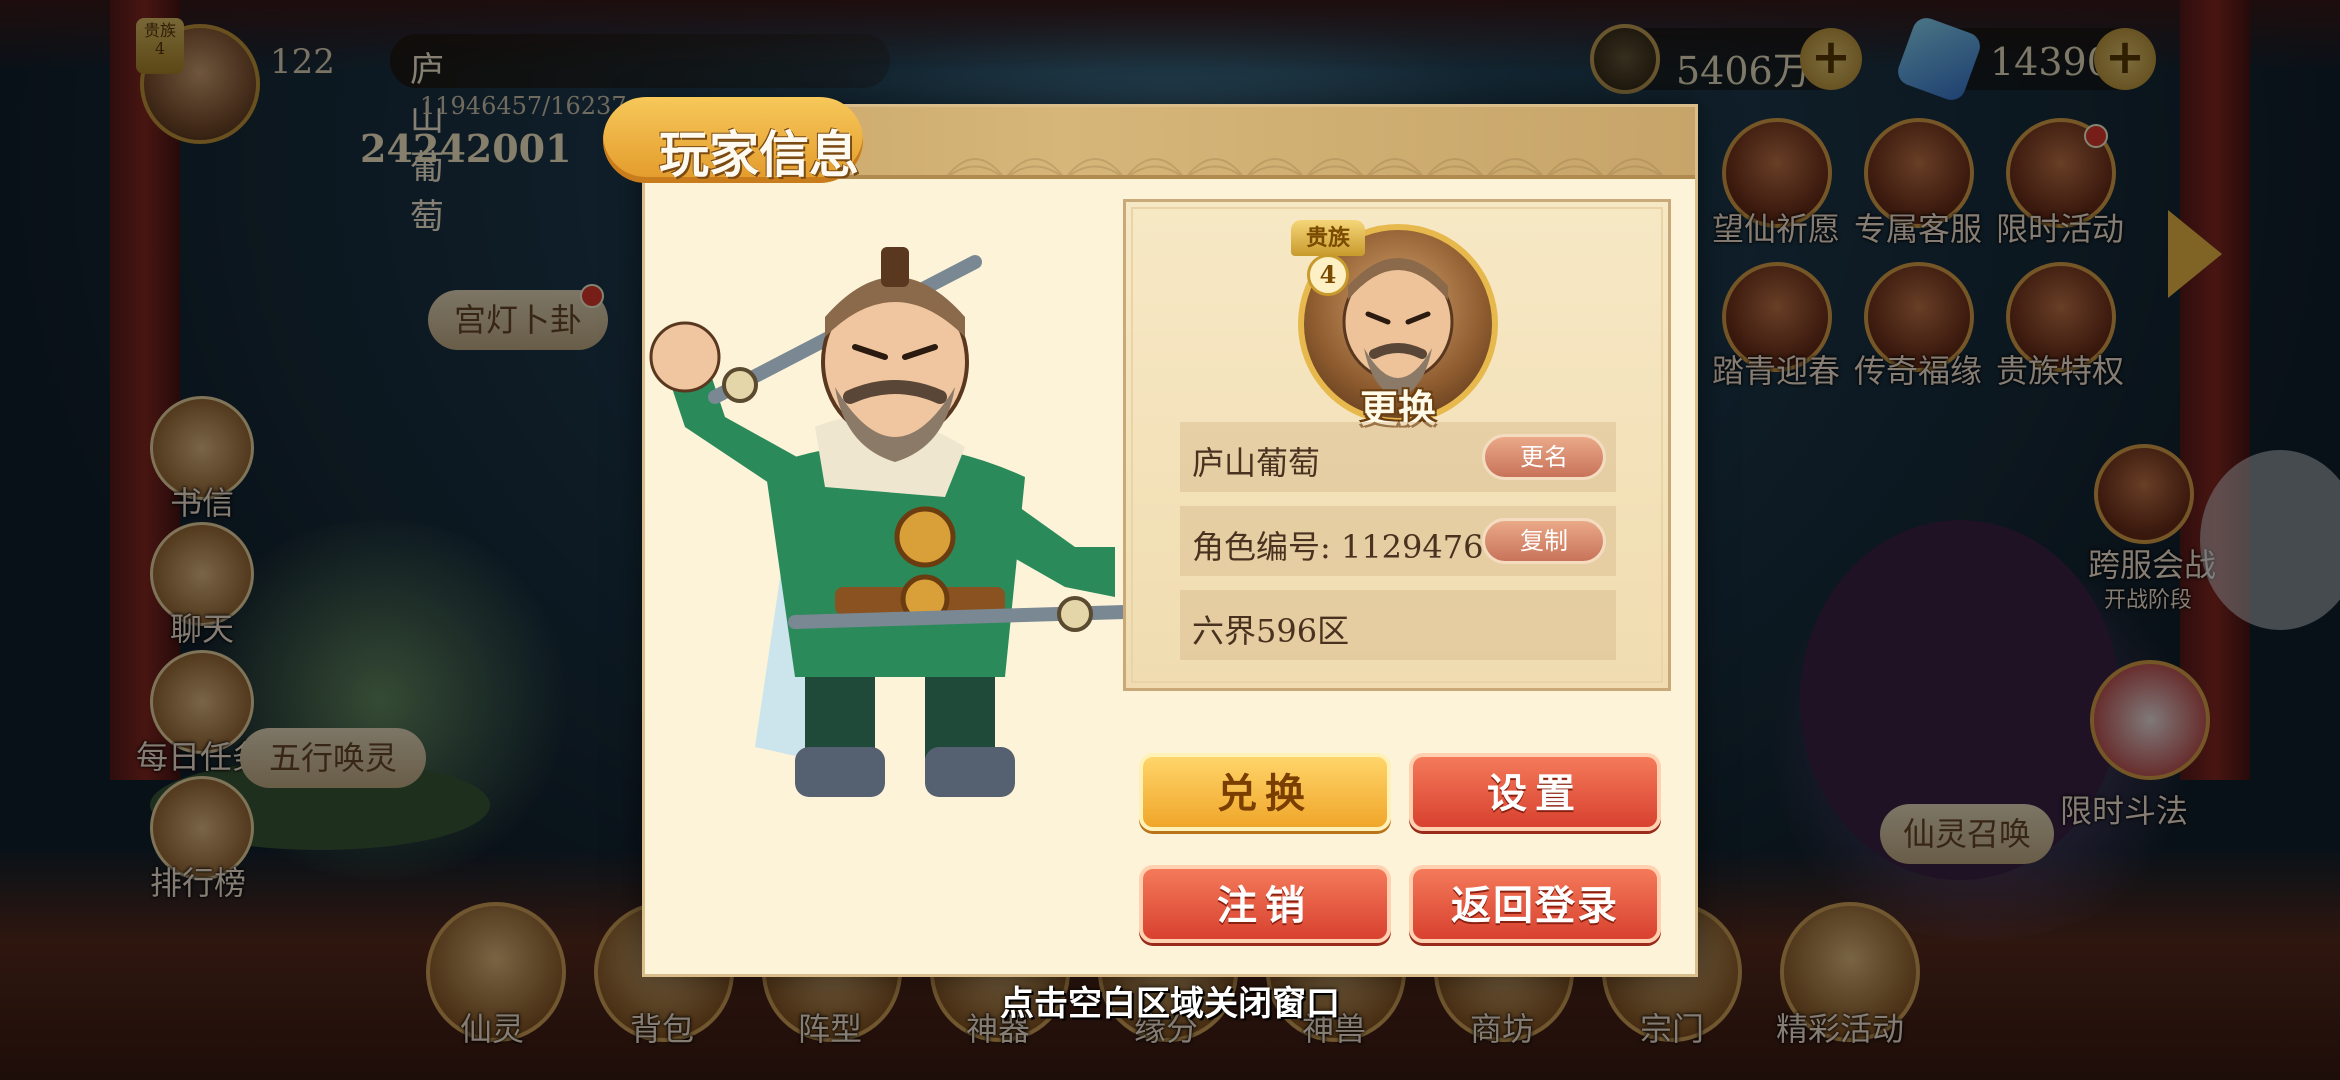 This screenshot has height=1080, width=2340. I want to click on settings-button: 设置, so click(1535, 792).